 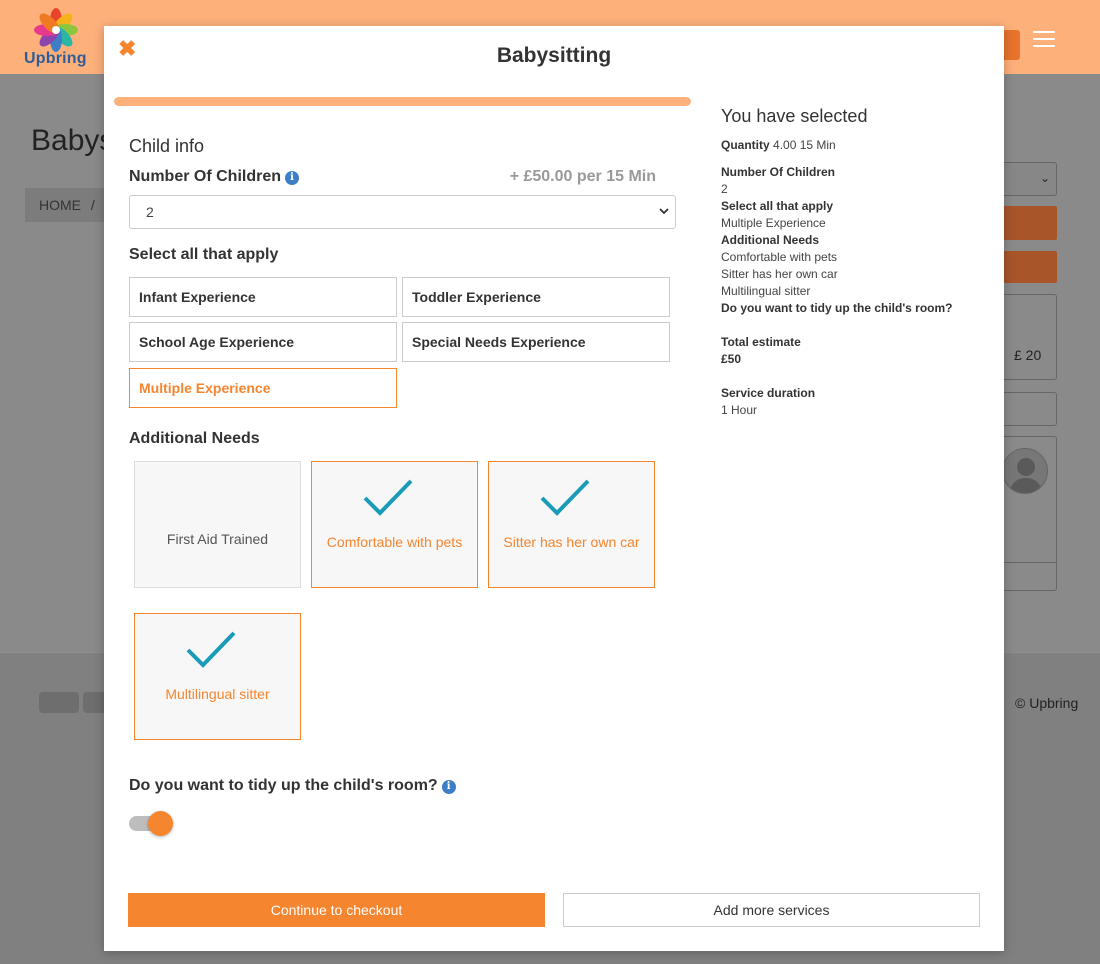 What do you see at coordinates (766, 291) in the screenshot?
I see `summary-need-item: Multilingual sitter` at bounding box center [766, 291].